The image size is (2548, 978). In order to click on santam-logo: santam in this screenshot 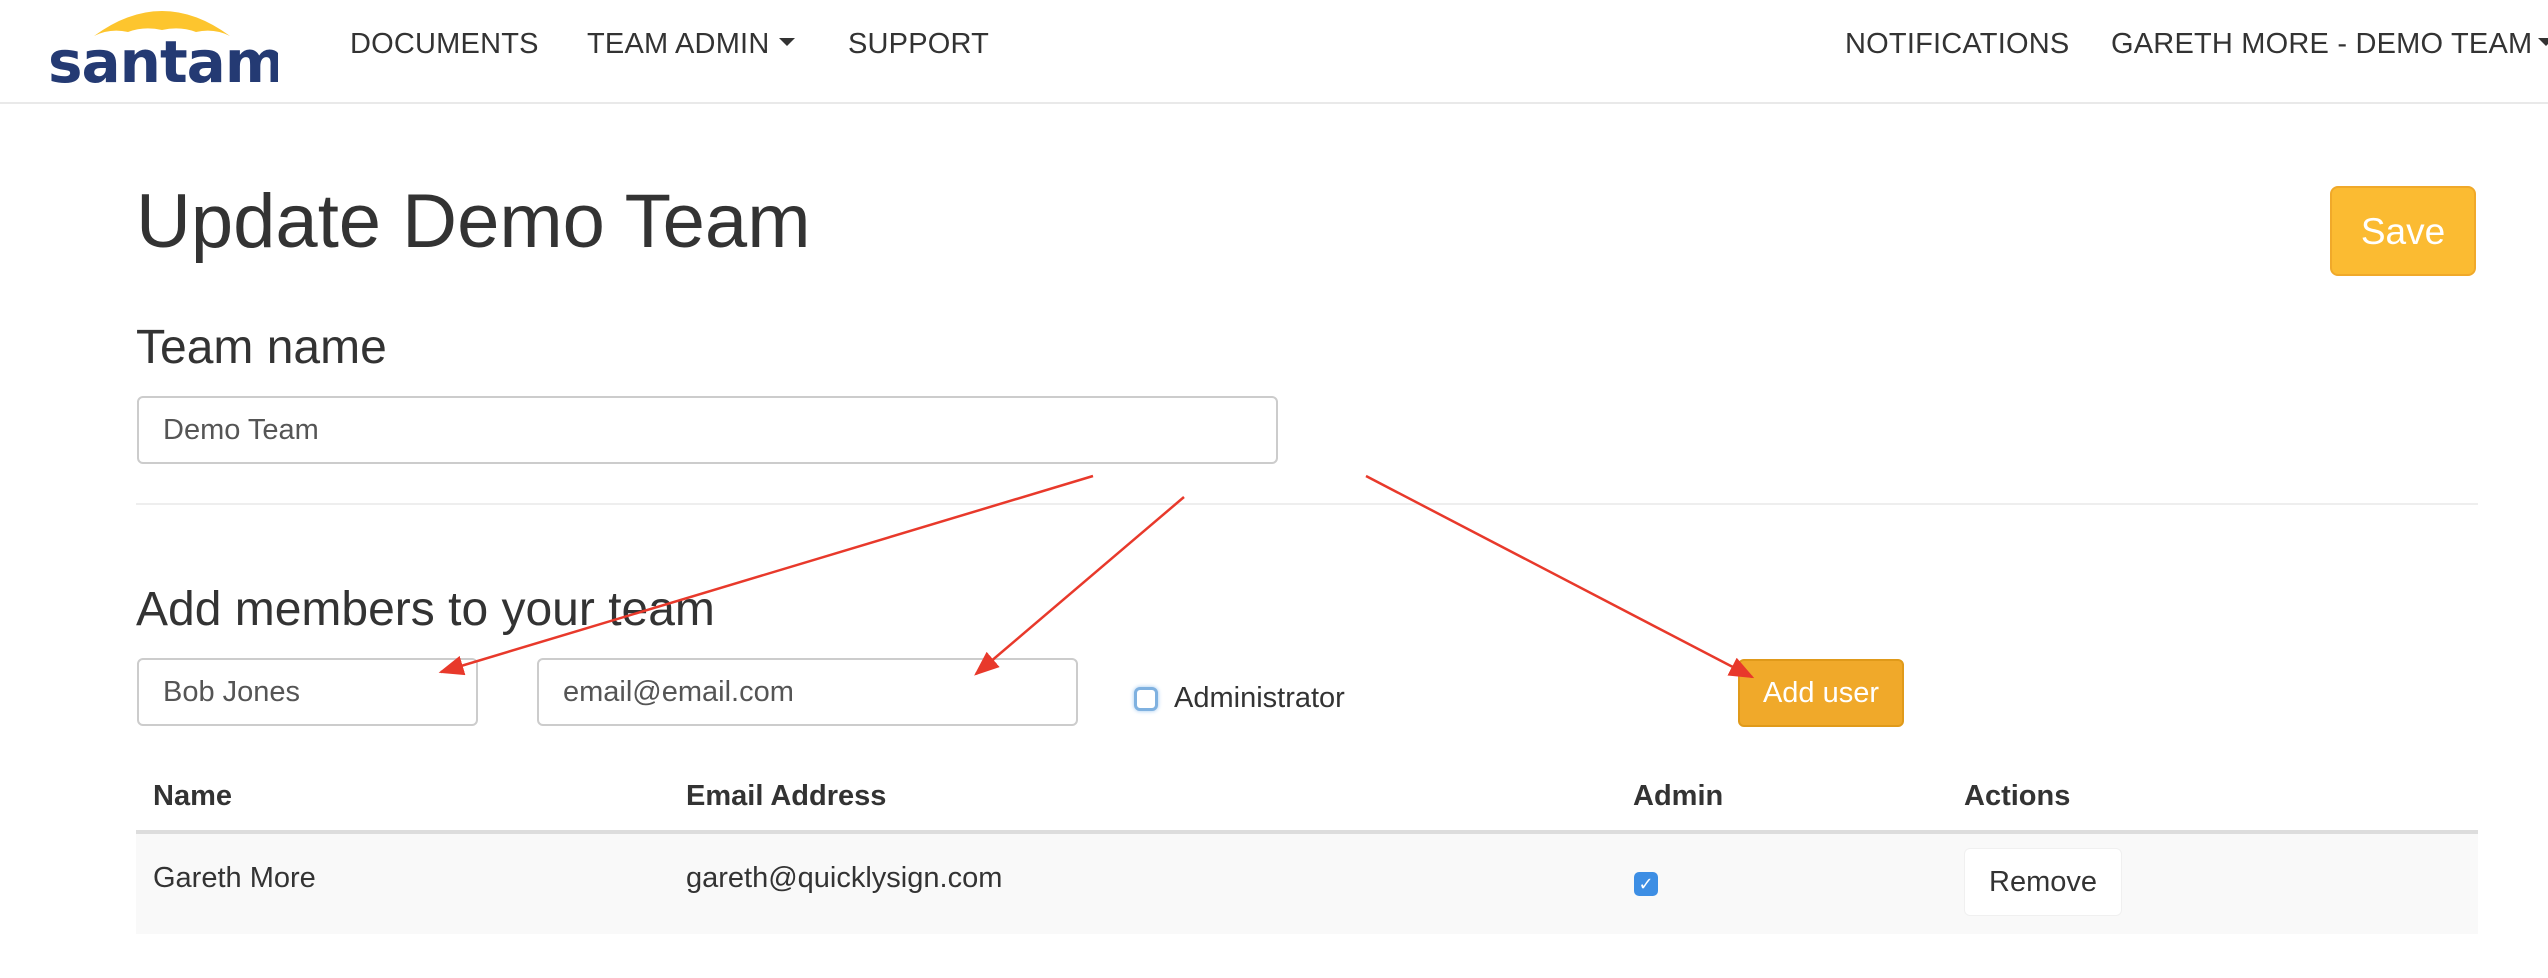, I will do `click(162, 46)`.